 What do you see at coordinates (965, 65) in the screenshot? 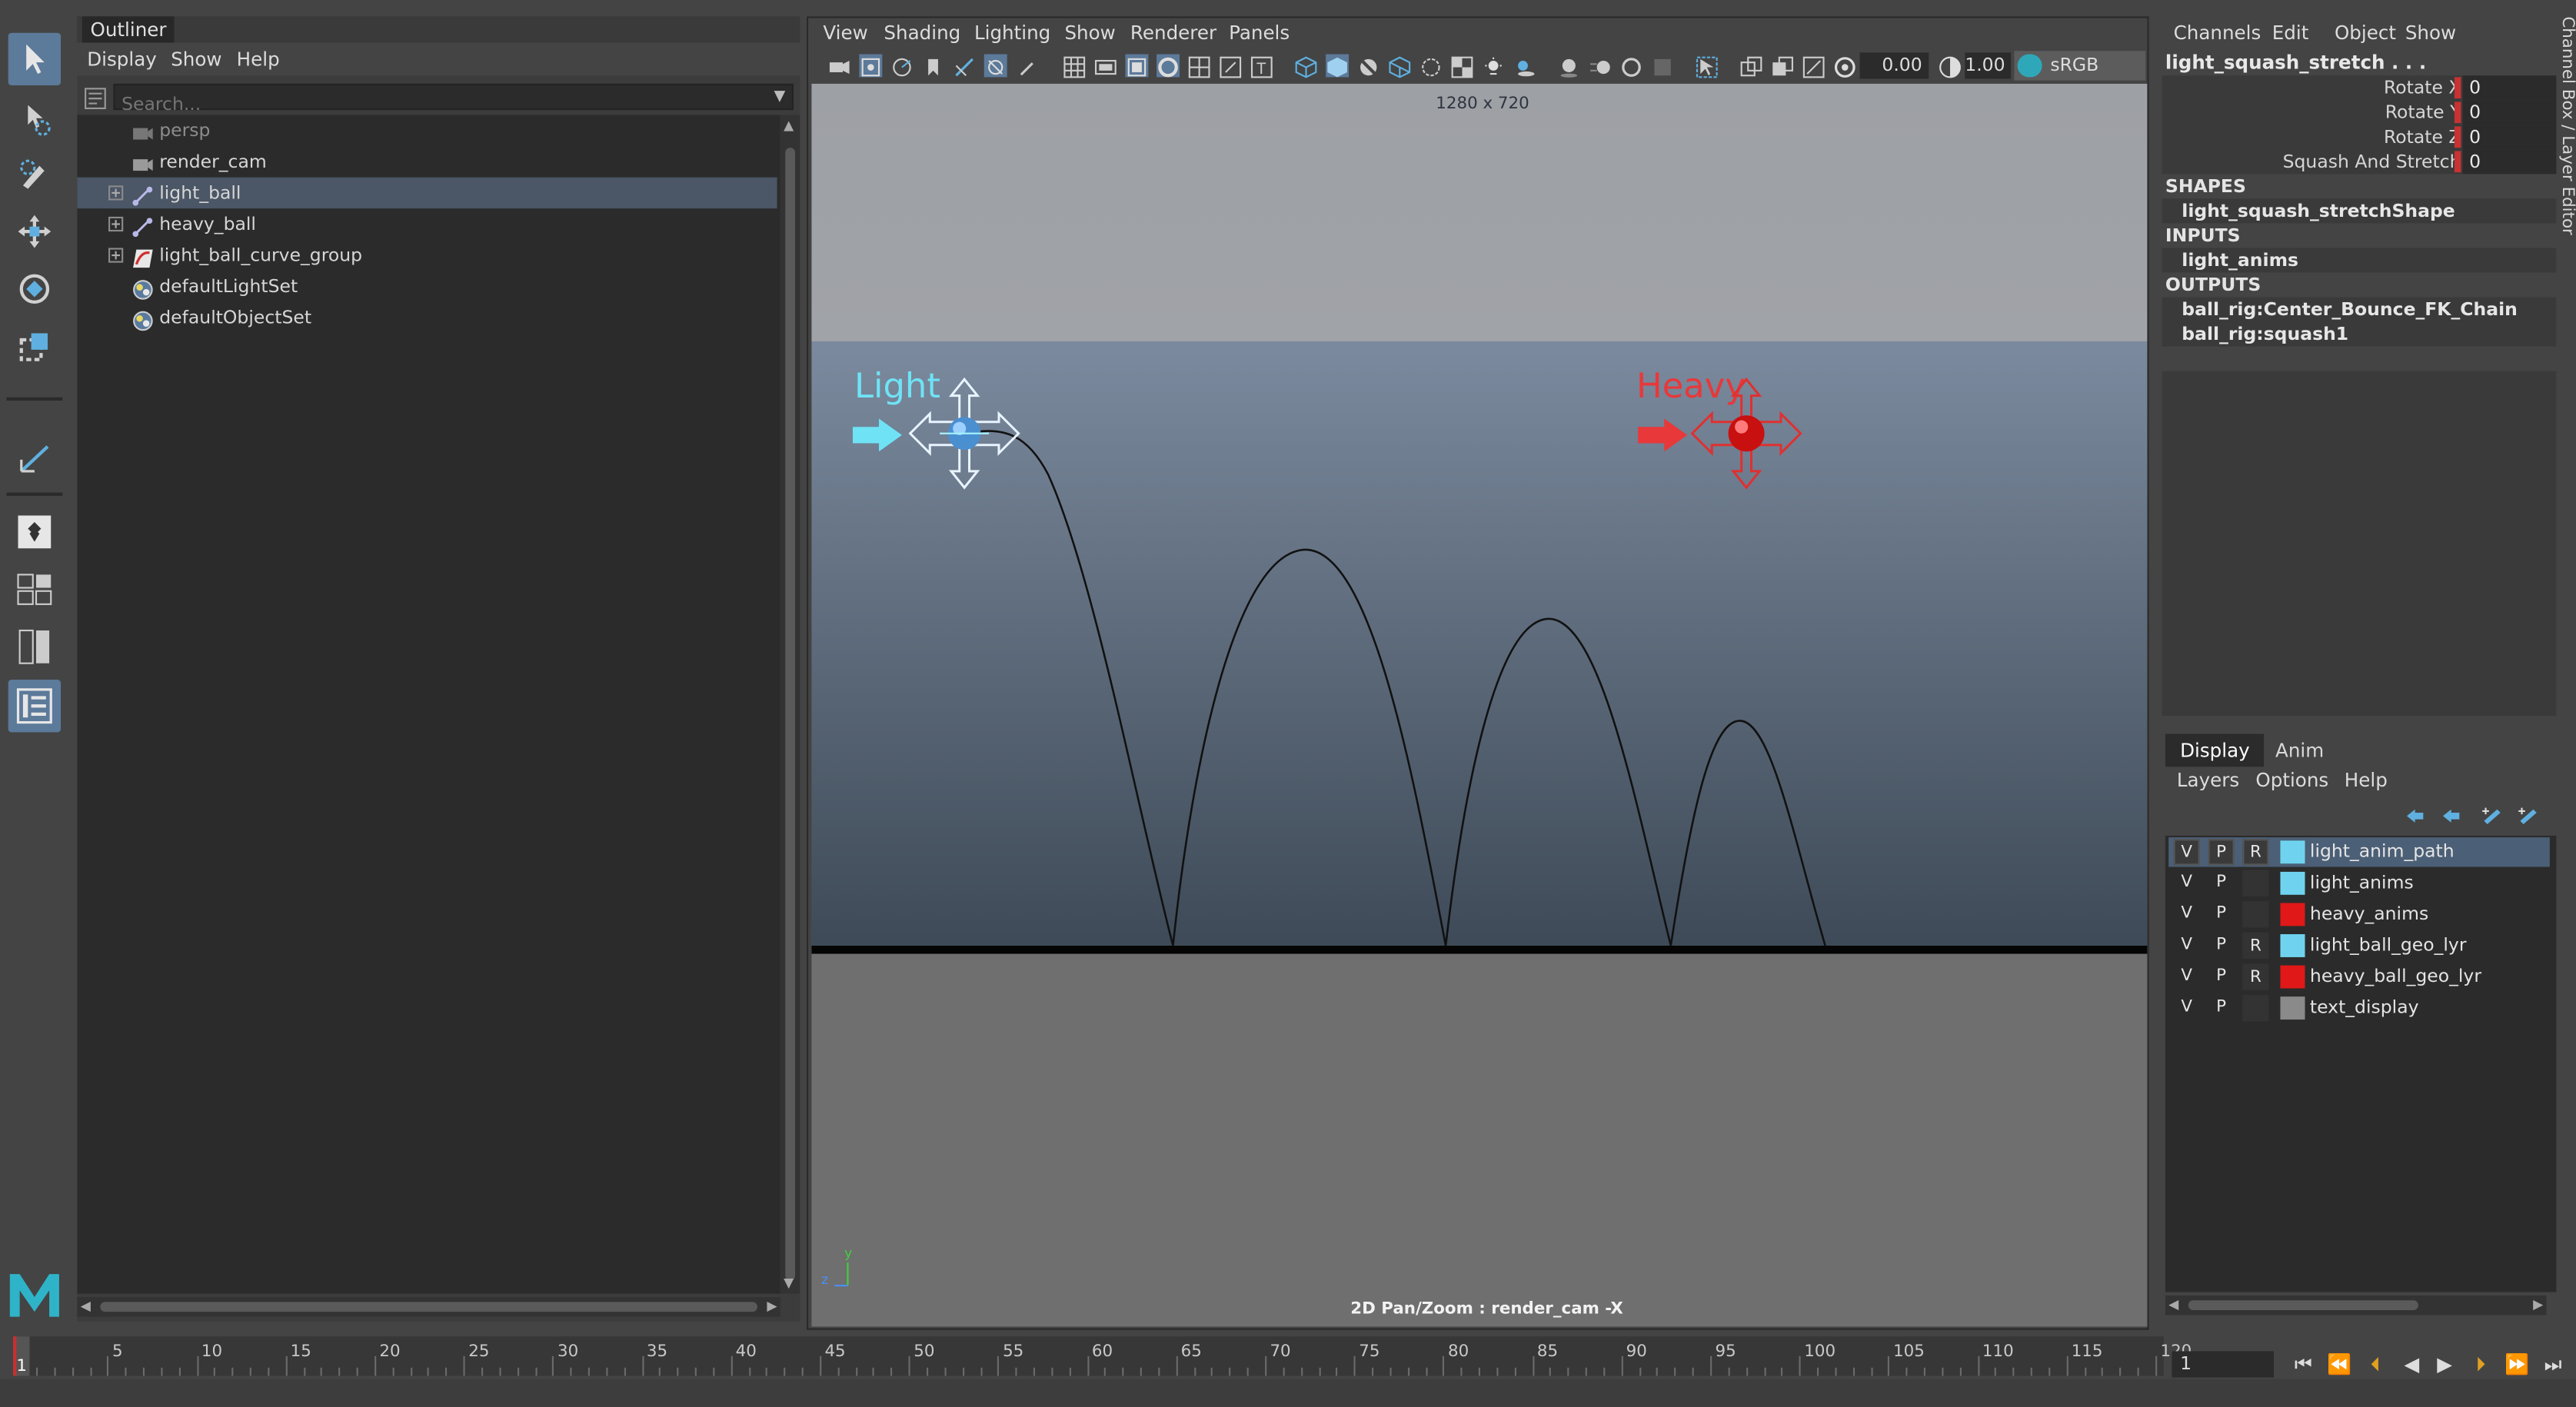
I see `image-plane-icon` at bounding box center [965, 65].